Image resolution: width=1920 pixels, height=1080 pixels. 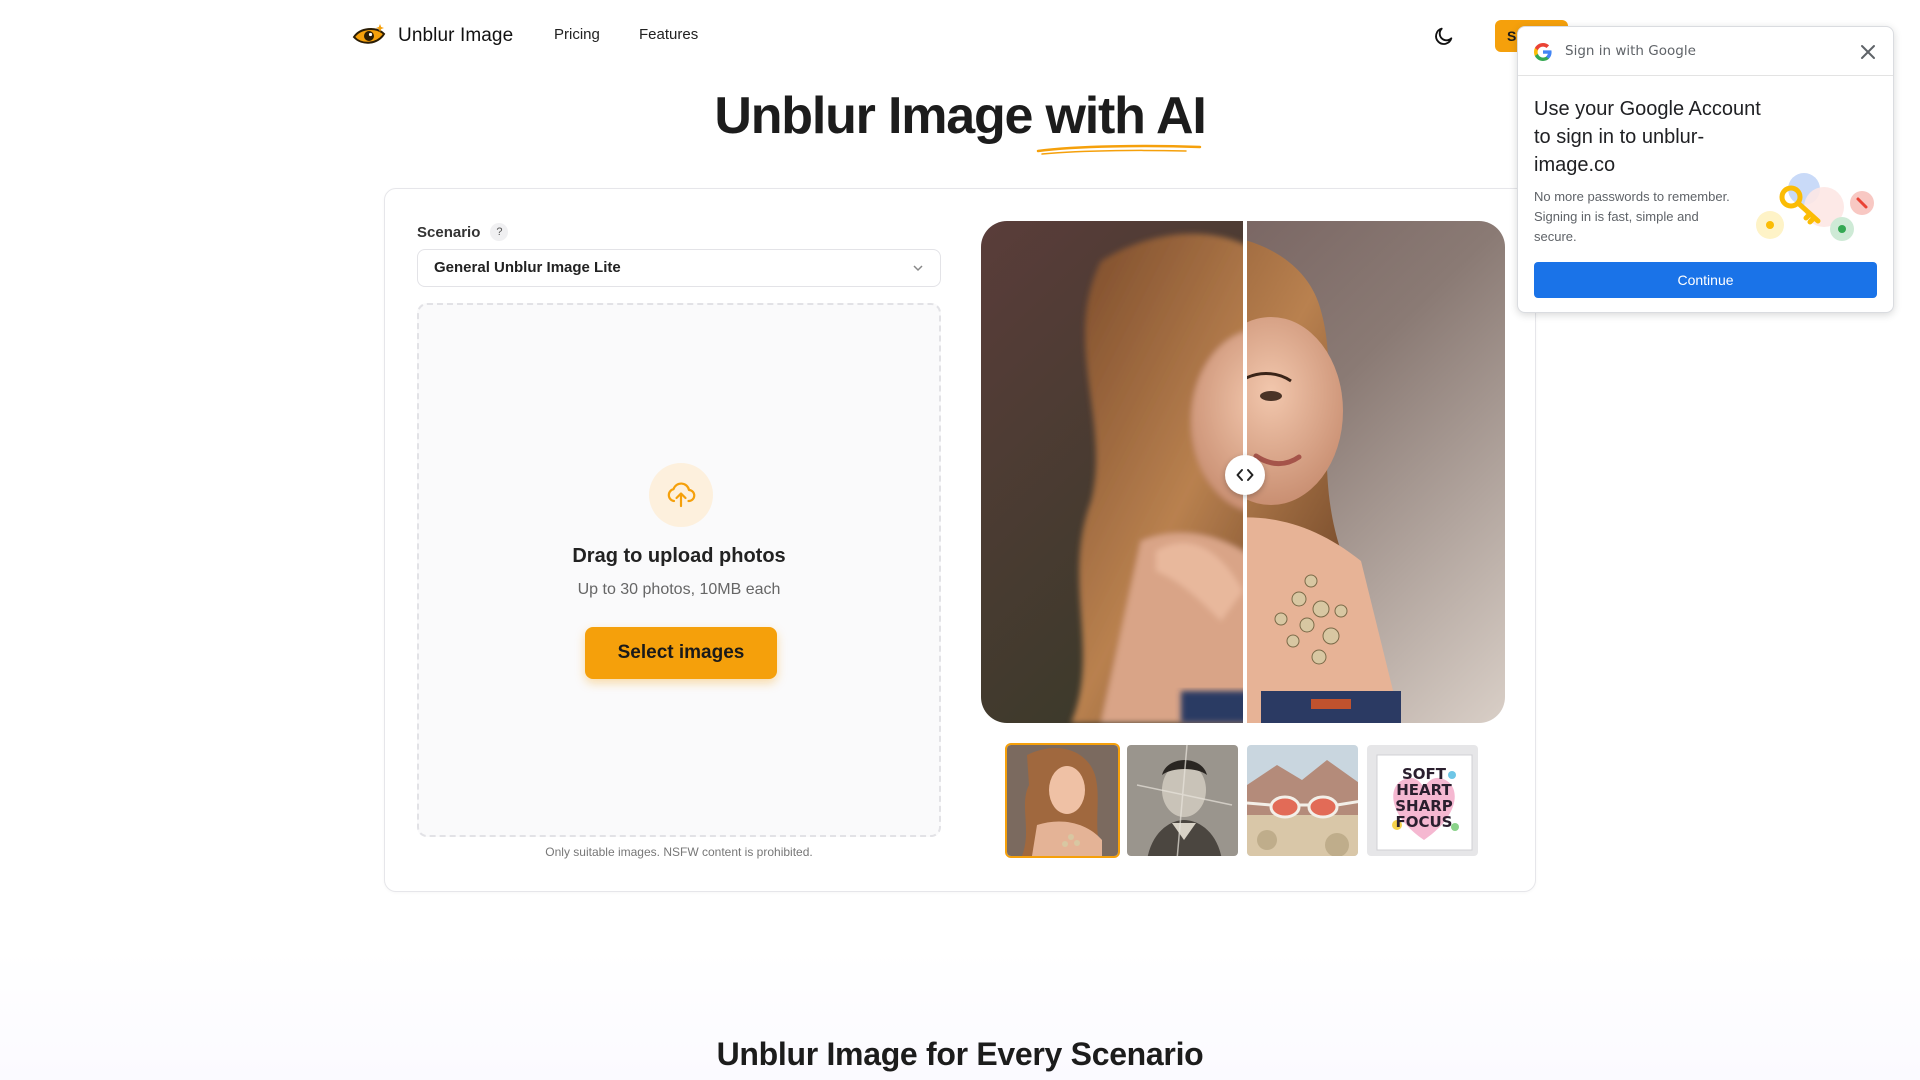 I want to click on brand: Unblur Image, so click(x=432, y=36).